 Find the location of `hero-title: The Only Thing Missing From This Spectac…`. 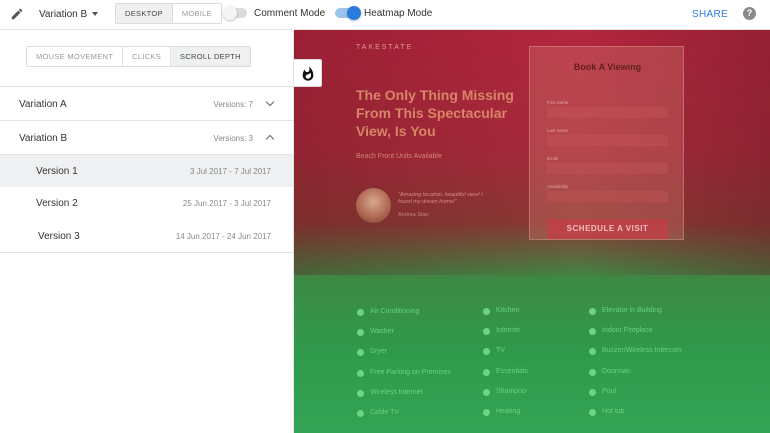

hero-title: The Only Thing Missing From This Spectac… is located at coordinates (435, 113).